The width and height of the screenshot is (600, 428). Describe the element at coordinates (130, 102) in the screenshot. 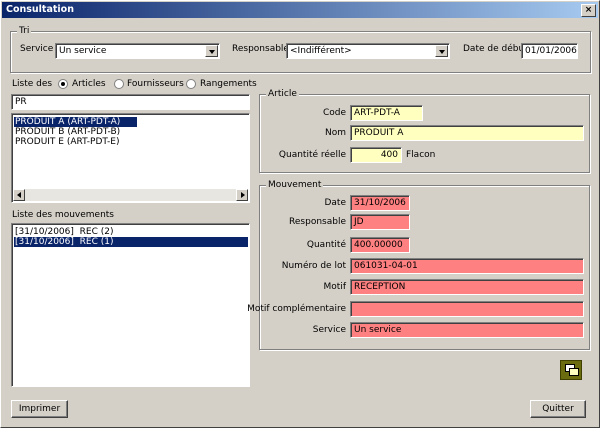

I see `liste-filter-input: PR` at that location.